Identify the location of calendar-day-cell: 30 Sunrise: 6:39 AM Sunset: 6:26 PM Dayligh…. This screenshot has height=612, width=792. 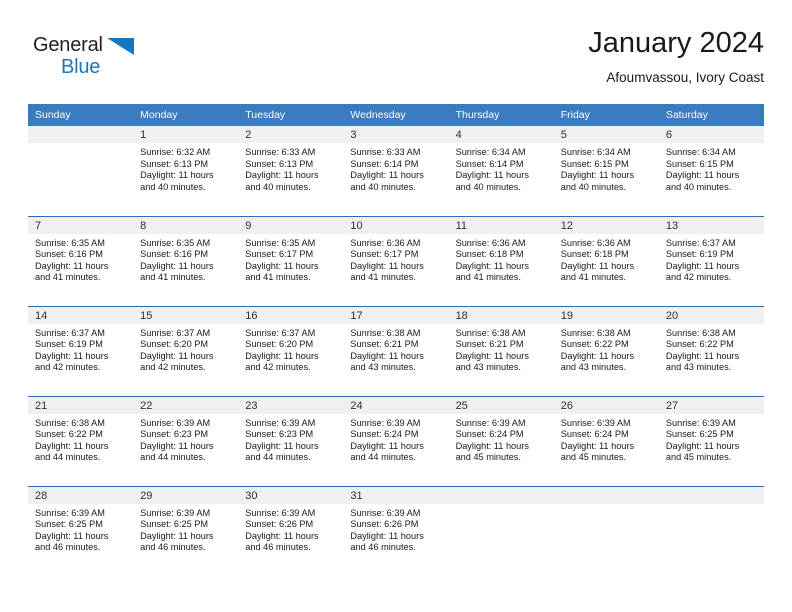
(291, 530).